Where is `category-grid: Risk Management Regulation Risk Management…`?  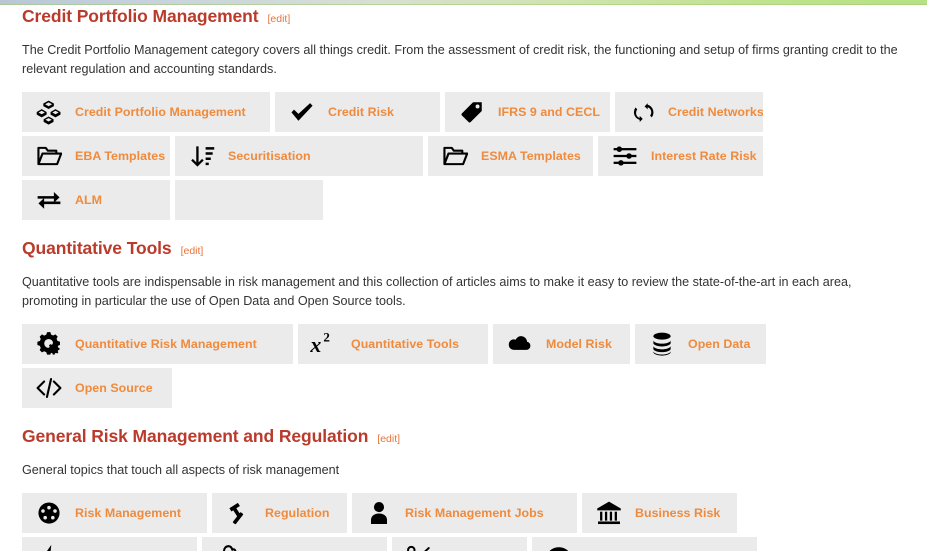
category-grid: Risk Management Regulation Risk Management… is located at coordinates (464, 522).